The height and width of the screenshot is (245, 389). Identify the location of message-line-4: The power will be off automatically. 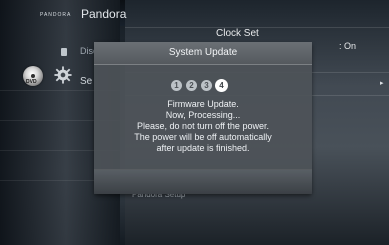
(203, 137).